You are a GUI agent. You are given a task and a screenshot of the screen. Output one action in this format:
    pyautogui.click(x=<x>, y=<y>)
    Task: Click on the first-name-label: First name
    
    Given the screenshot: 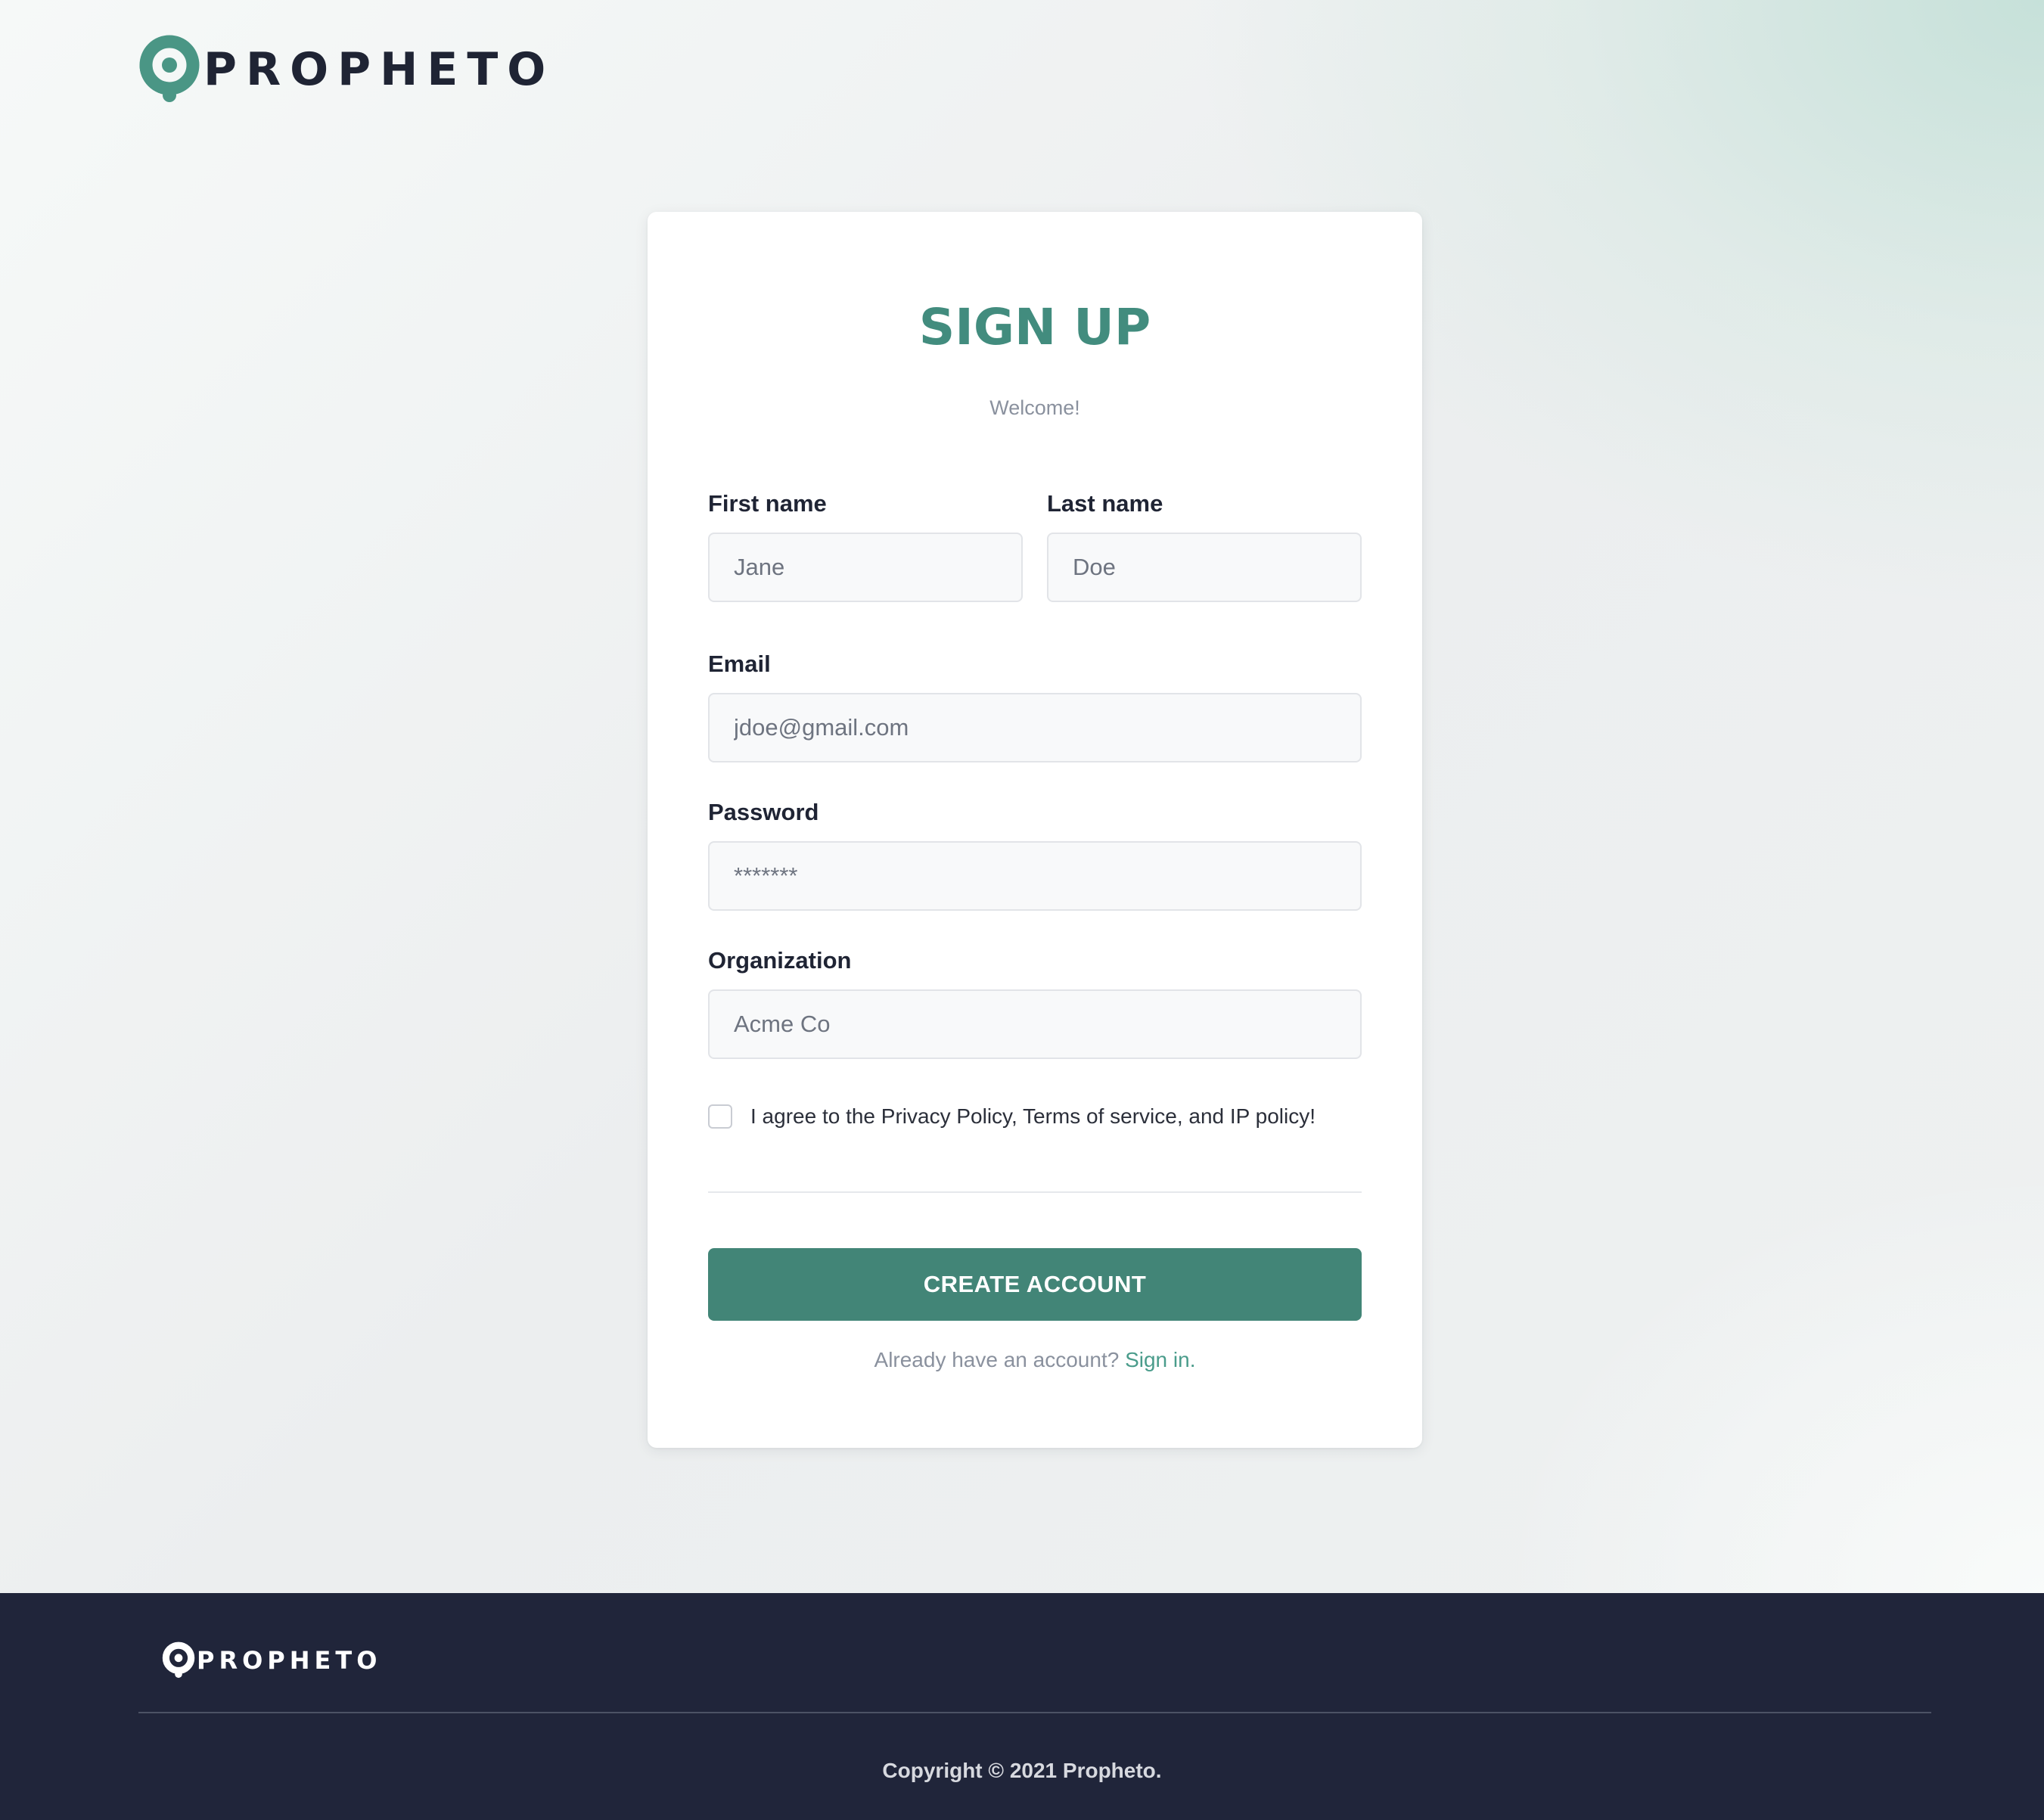 What is the action you would take?
    pyautogui.click(x=767, y=504)
    